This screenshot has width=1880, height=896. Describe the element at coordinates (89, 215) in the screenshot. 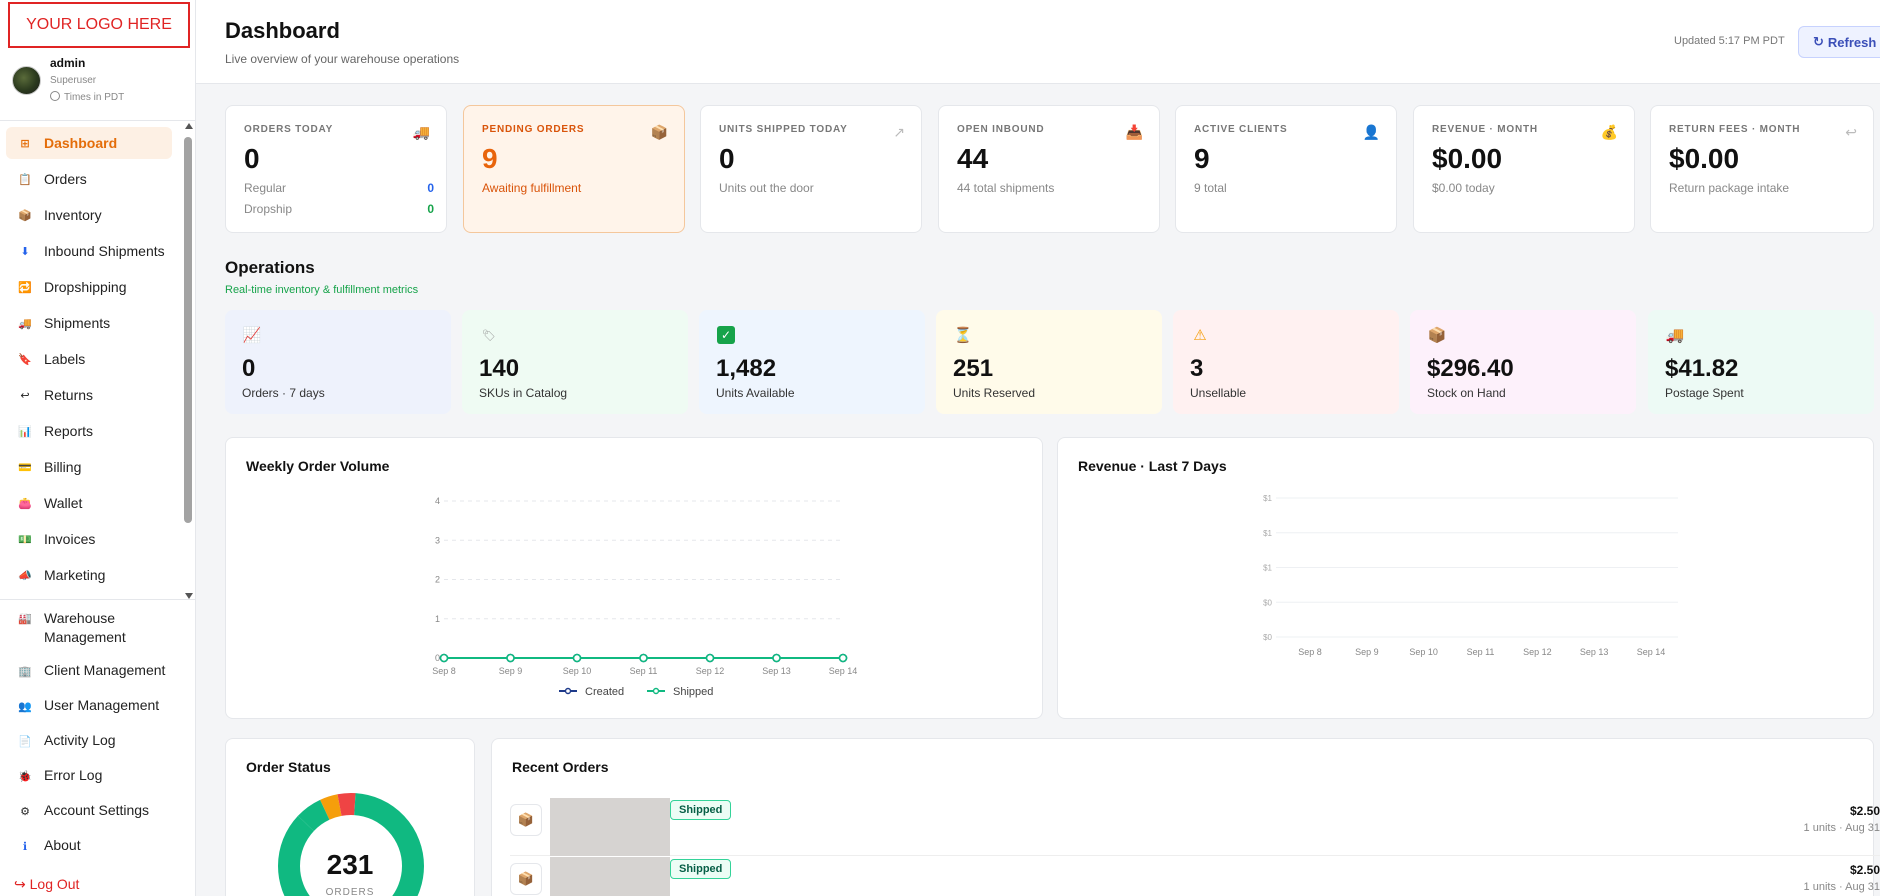

I see `sidebar-item-inventory: 📦 Inventory` at that location.